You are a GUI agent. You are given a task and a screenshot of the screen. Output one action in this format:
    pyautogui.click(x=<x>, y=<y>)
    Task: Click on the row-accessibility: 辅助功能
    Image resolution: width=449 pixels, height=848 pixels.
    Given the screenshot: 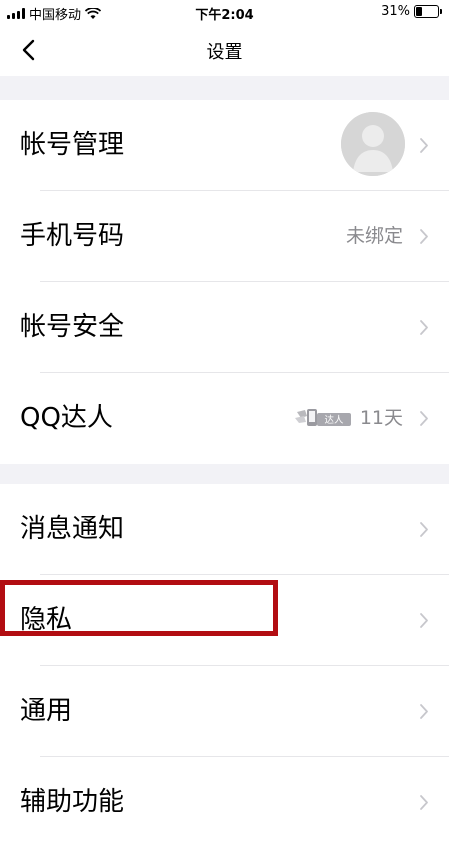 What is the action you would take?
    pyautogui.click(x=224, y=802)
    